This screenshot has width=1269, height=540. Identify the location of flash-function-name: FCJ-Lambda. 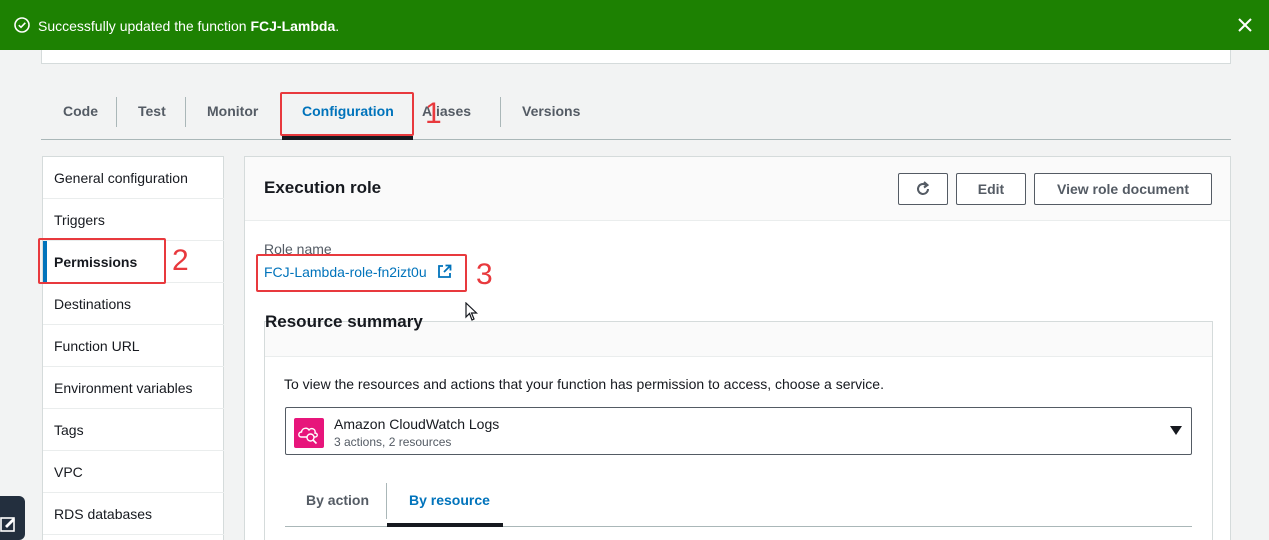
(293, 26).